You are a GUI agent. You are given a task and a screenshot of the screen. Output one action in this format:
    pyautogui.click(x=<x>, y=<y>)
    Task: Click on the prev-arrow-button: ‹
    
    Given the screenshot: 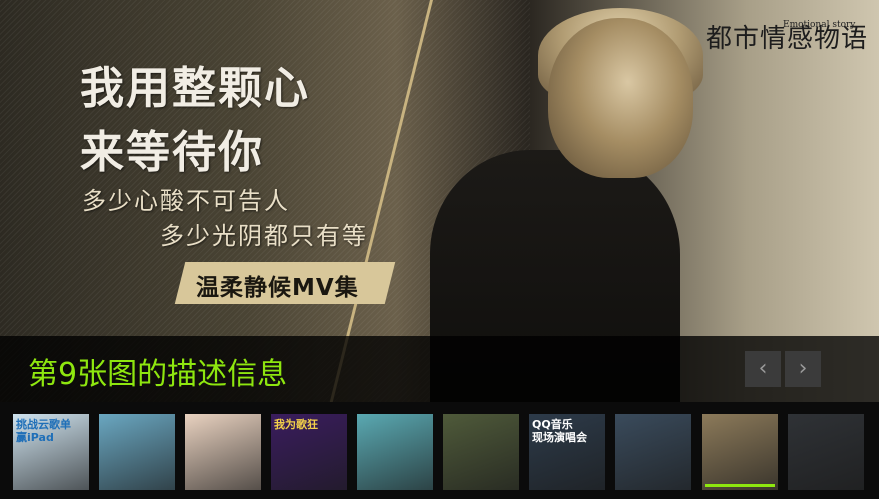 What is the action you would take?
    pyautogui.click(x=763, y=369)
    